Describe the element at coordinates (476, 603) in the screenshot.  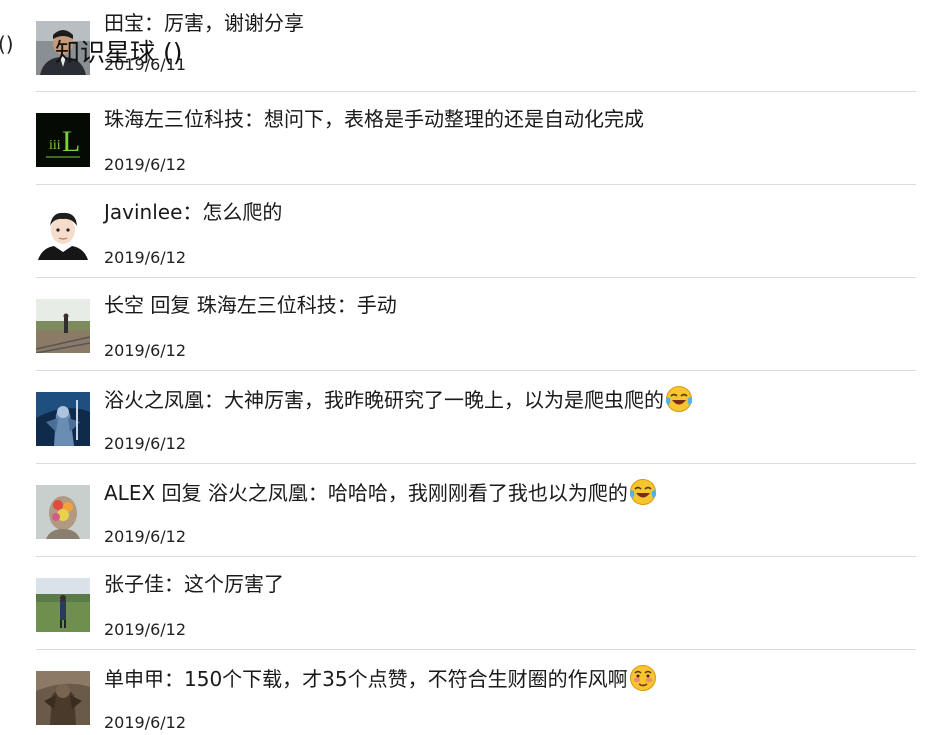
I see `comment-item: 张子佳：这个厉害了 2019/6/12` at that location.